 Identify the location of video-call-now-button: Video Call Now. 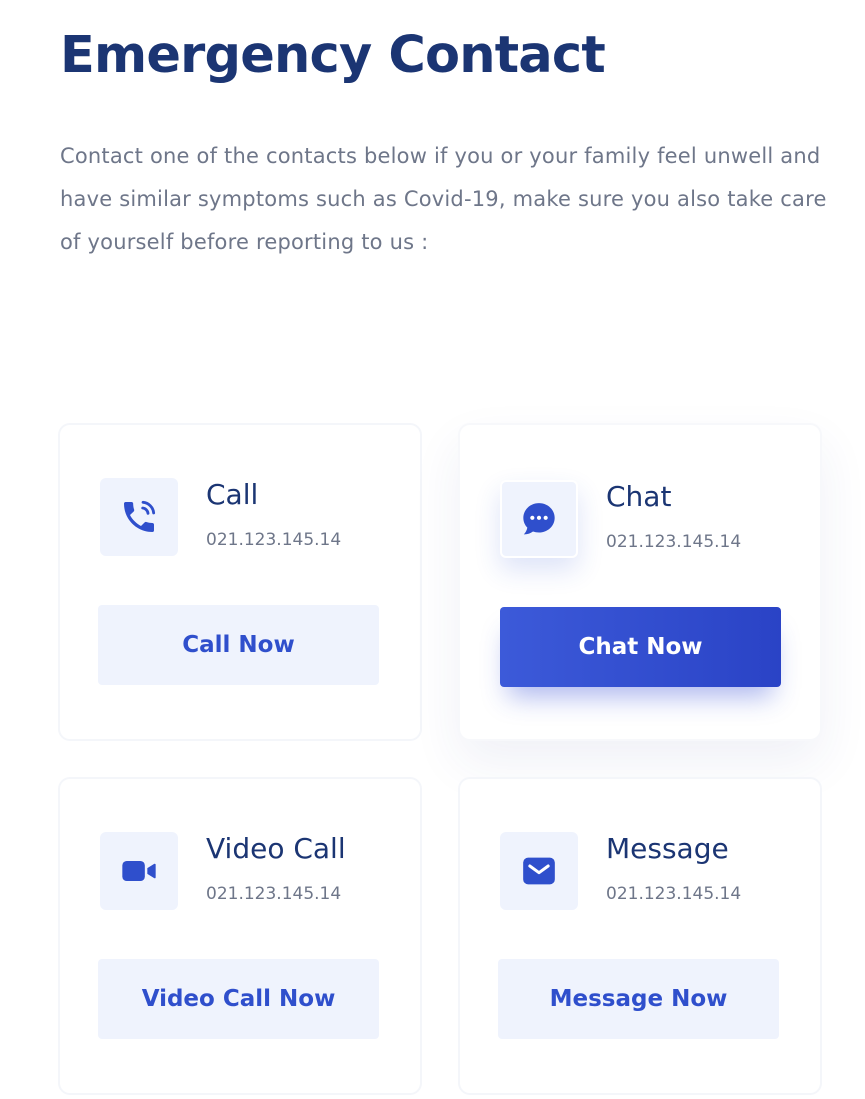
(238, 999).